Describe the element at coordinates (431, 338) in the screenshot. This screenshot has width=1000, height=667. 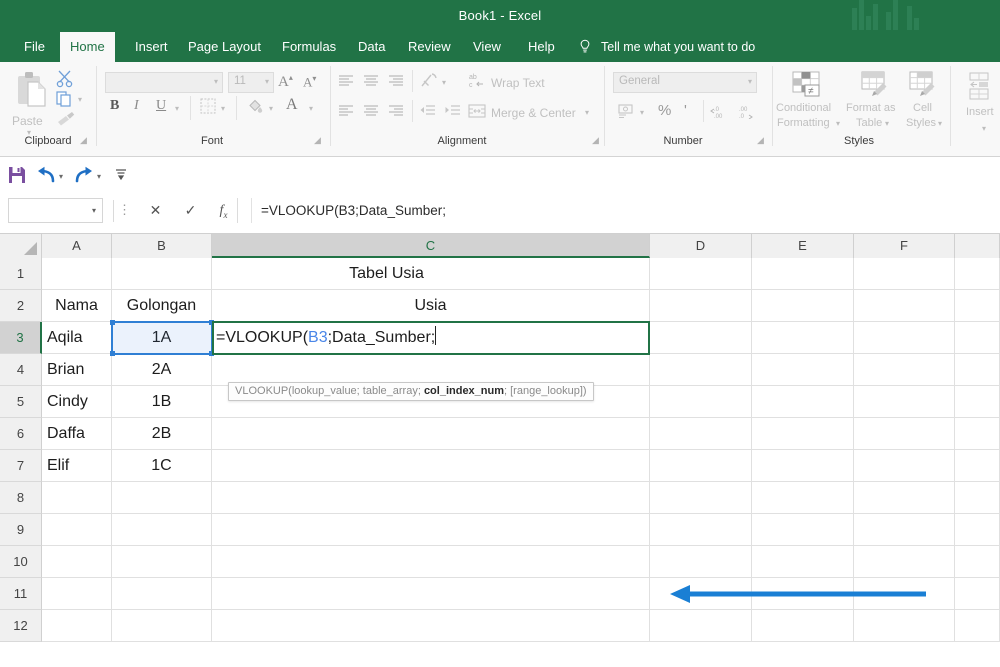
I see `active-cell-editor-c3: =VLOOKUP(B3;Data_Sumber;` at that location.